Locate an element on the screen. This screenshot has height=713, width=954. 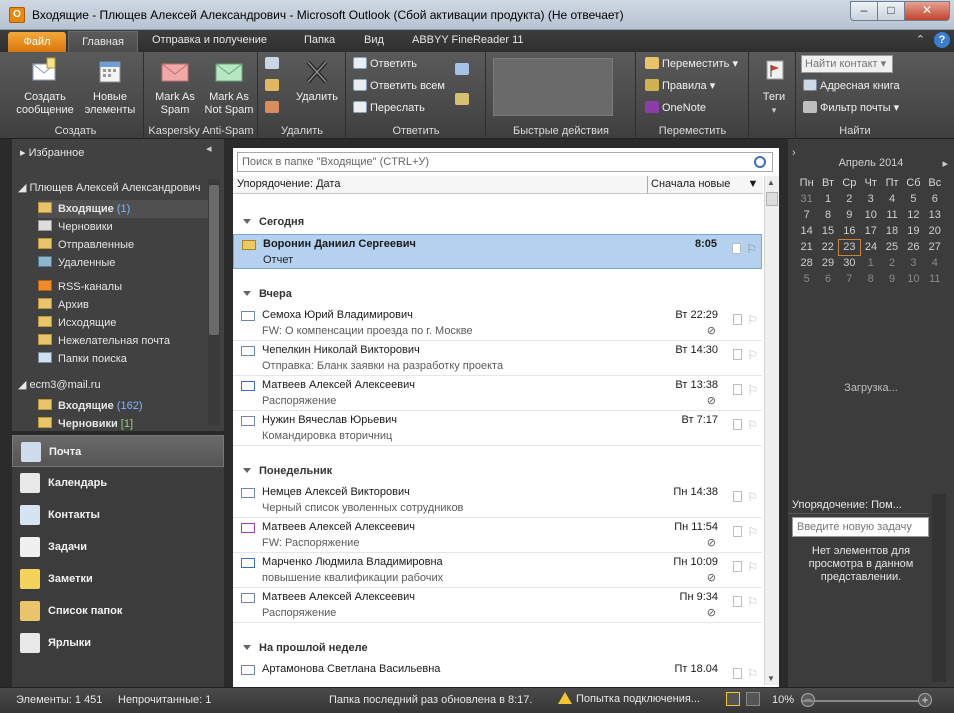
calendar-day: 13 is located at coordinates (934, 215).